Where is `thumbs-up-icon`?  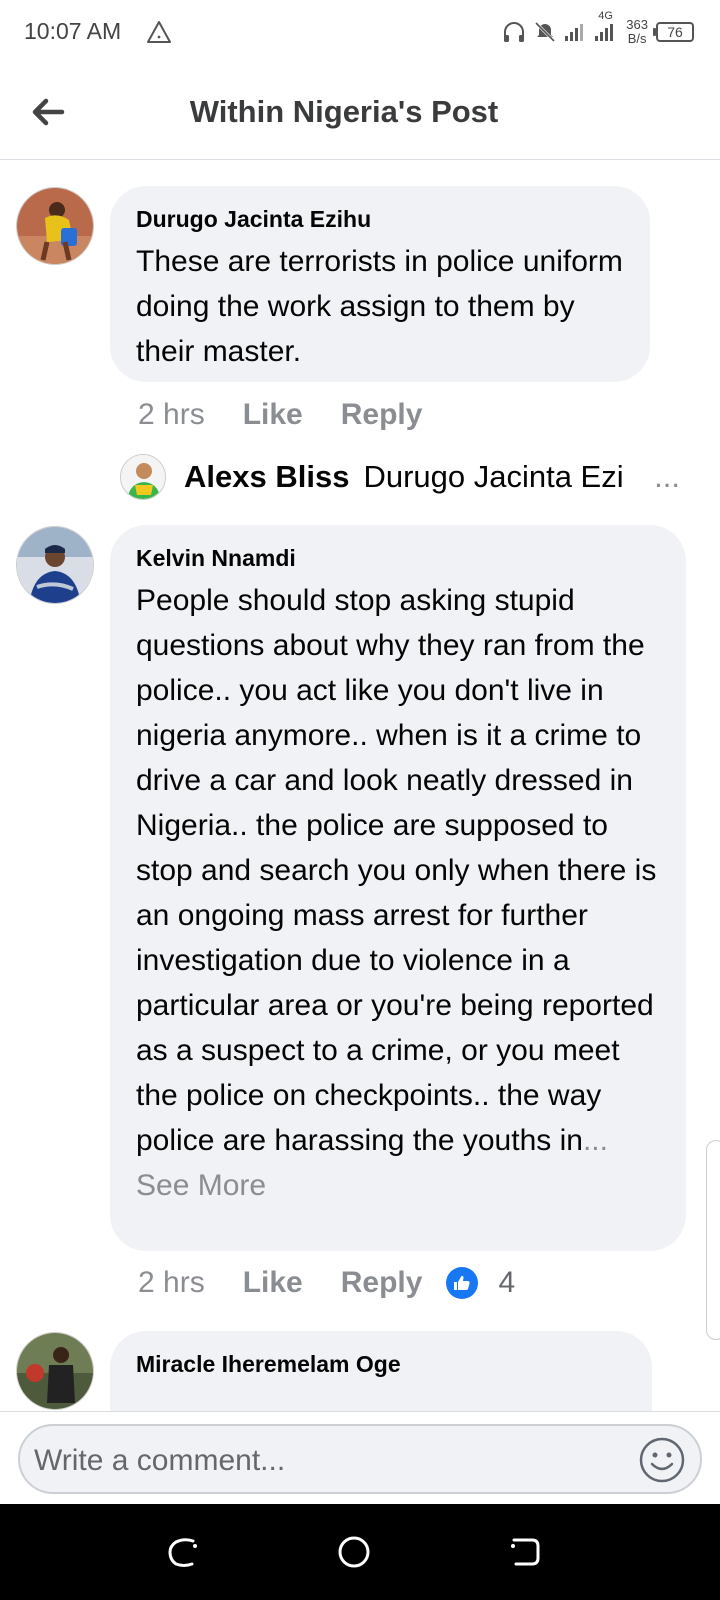
thumbs-up-icon is located at coordinates (462, 1283).